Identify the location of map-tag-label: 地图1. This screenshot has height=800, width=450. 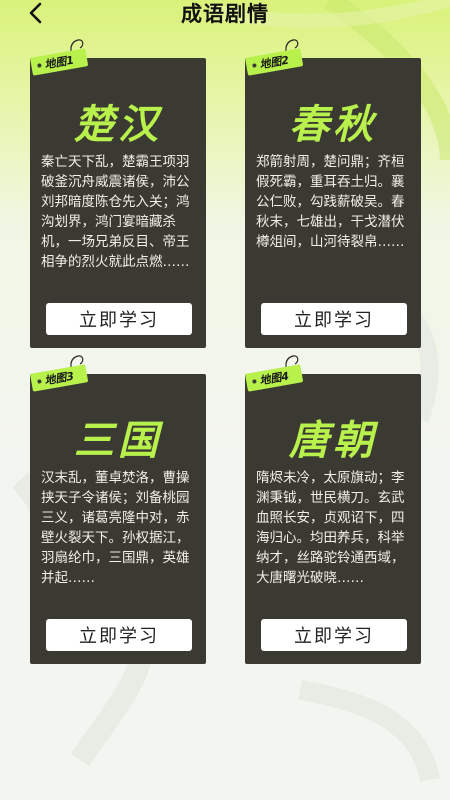
(59, 62).